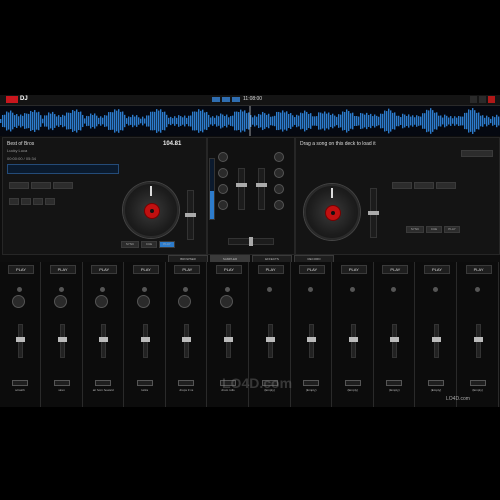 The width and height of the screenshot is (500, 500). What do you see at coordinates (473, 99) in the screenshot?
I see `minimize-icon` at bounding box center [473, 99].